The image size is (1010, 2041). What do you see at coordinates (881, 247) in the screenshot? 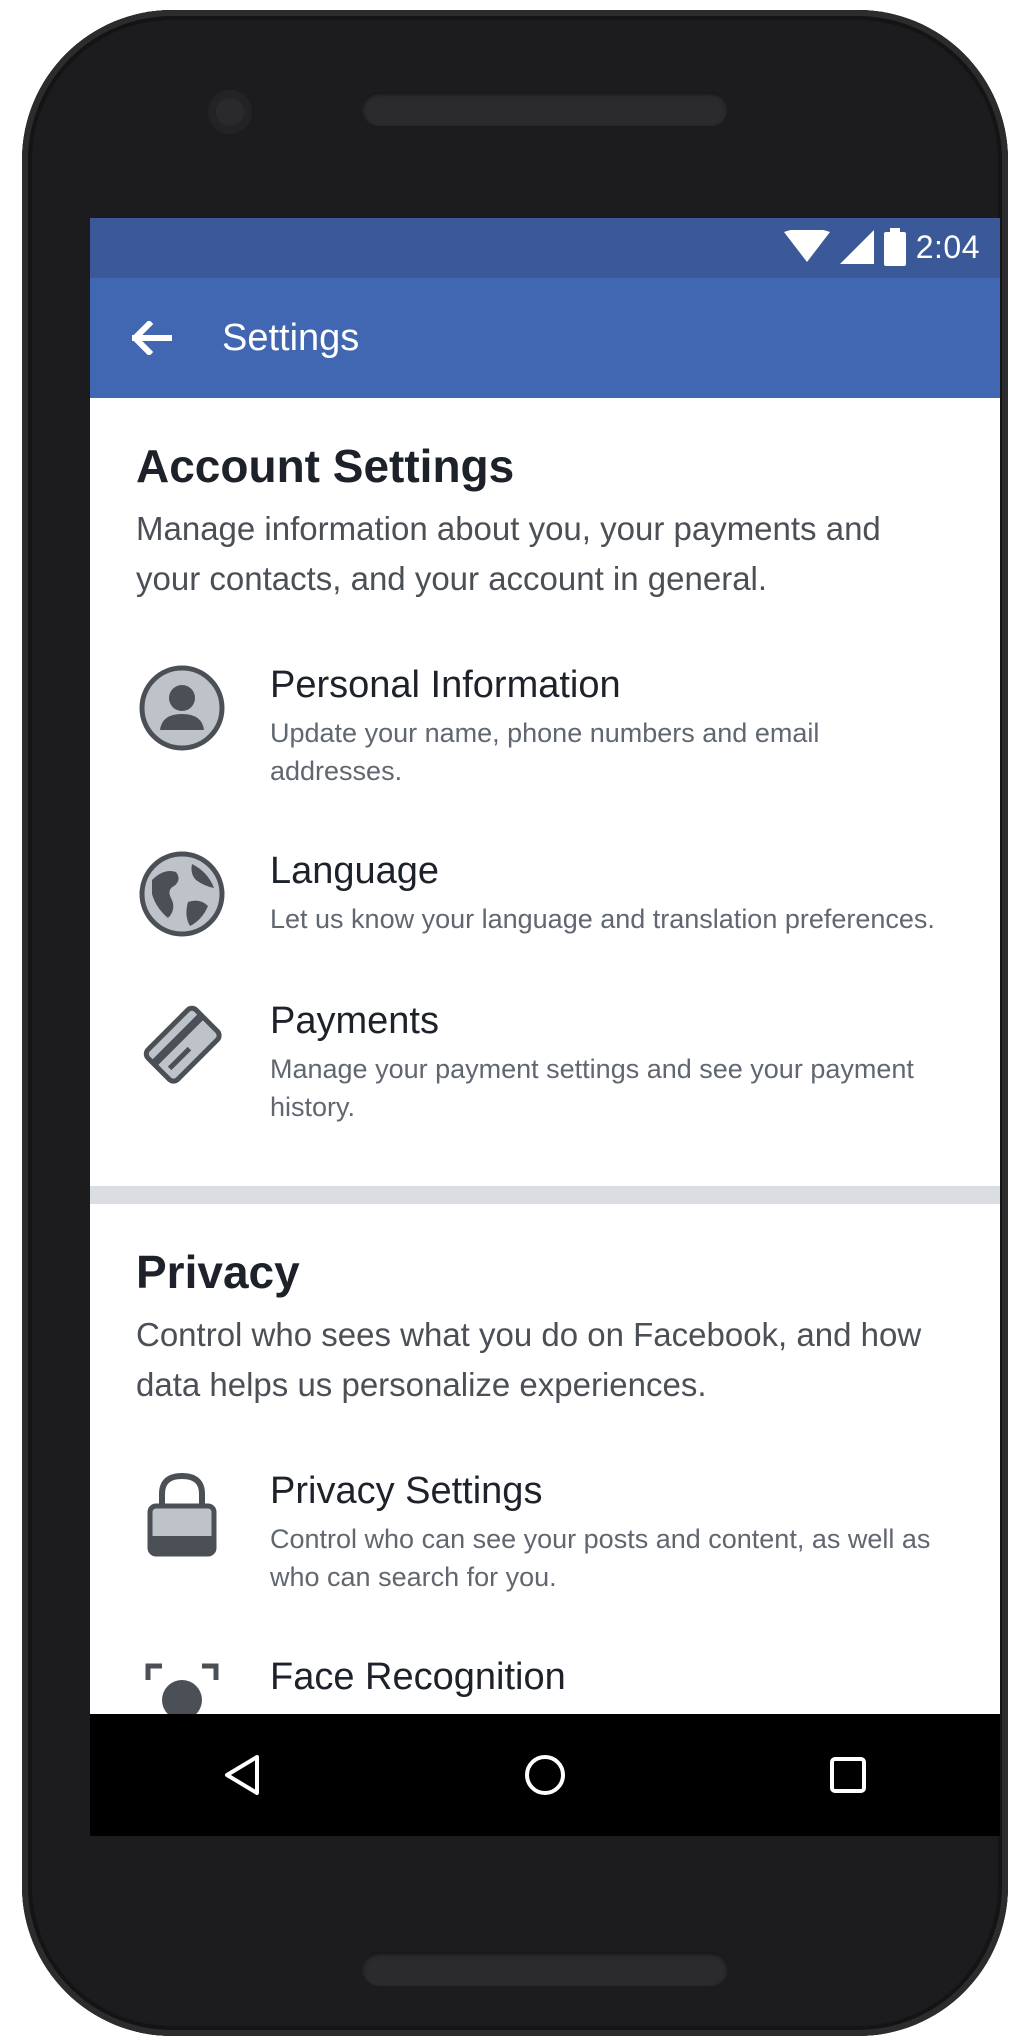
I see `status-icons: 2:04` at bounding box center [881, 247].